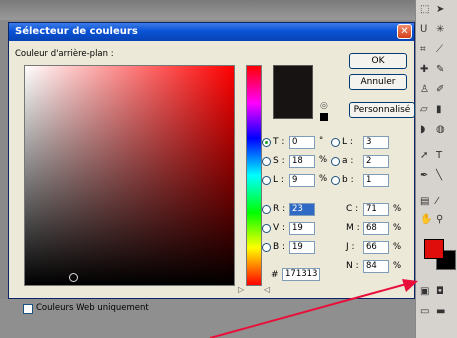 The width and height of the screenshot is (457, 338). Describe the element at coordinates (313, 308) in the screenshot. I see `annotation-arrow` at that location.